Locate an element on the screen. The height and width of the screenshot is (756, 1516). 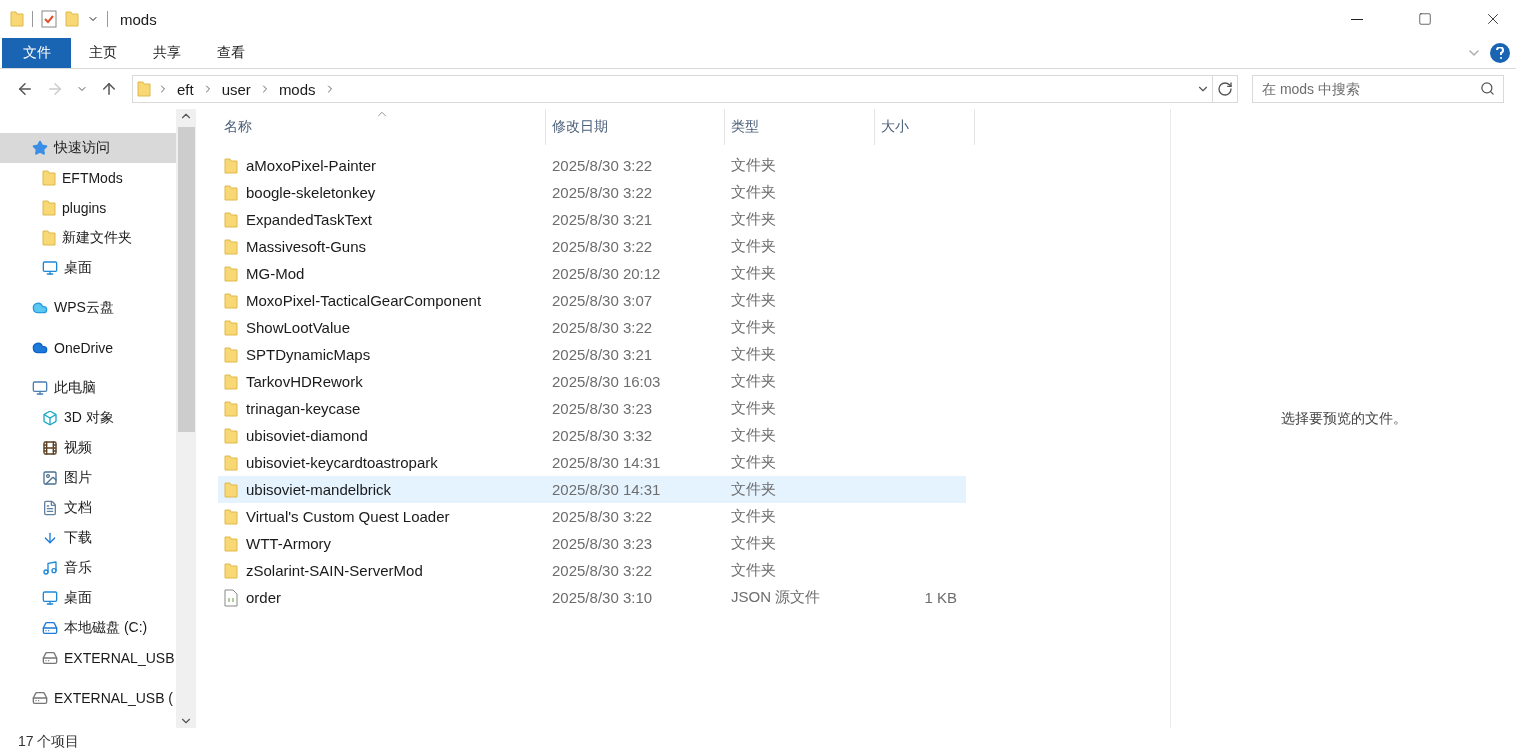
ribbon-tab: 主页 is located at coordinates (103, 53).